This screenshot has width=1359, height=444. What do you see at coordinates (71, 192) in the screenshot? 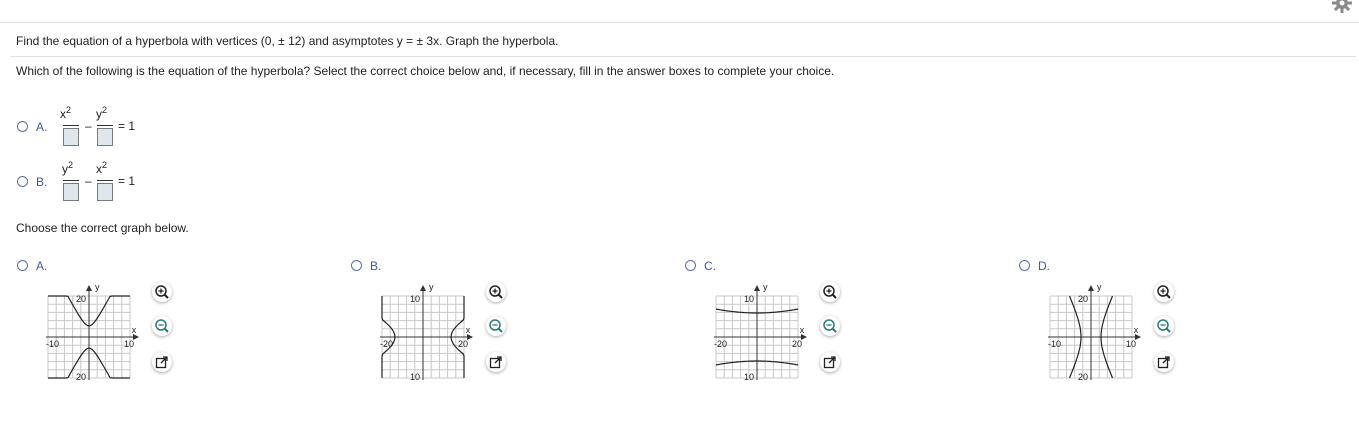
I see `answer-box-b1` at bounding box center [71, 192].